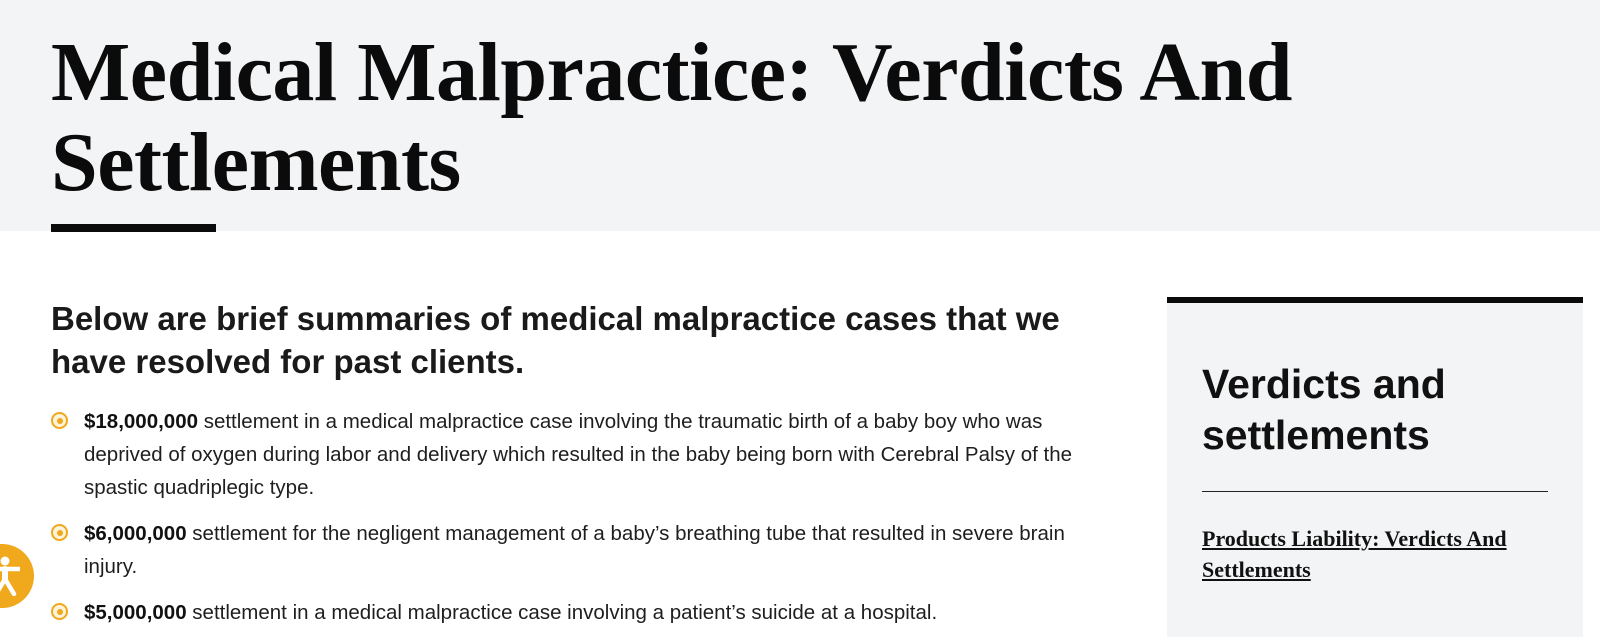 The width and height of the screenshot is (1600, 642). Describe the element at coordinates (141, 421) in the screenshot. I see `case-amount: $18,000,000` at that location.